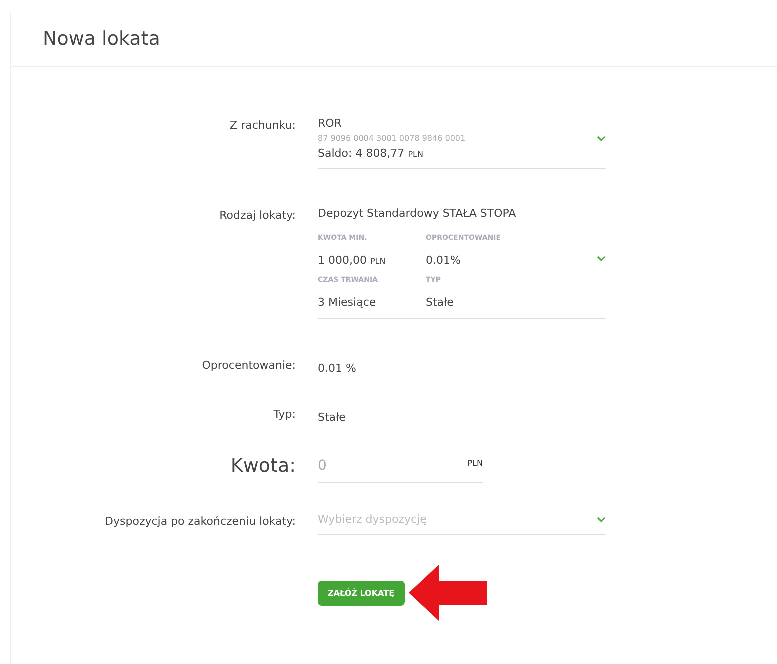 This screenshot has width=777, height=664. What do you see at coordinates (101, 39) in the screenshot?
I see `page-title: Nowa lokata` at bounding box center [101, 39].